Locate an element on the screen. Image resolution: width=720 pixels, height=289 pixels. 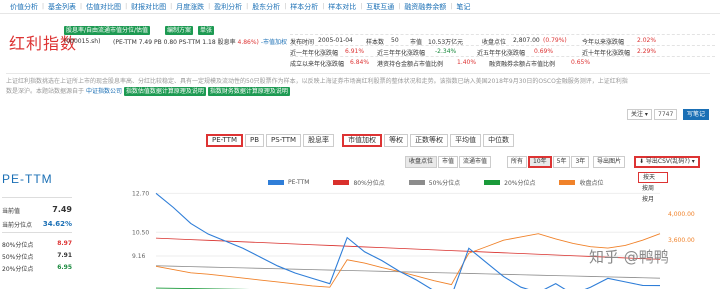
range-toggle-group: 所有 10年 5年 3年 is located at coordinates (548, 162).